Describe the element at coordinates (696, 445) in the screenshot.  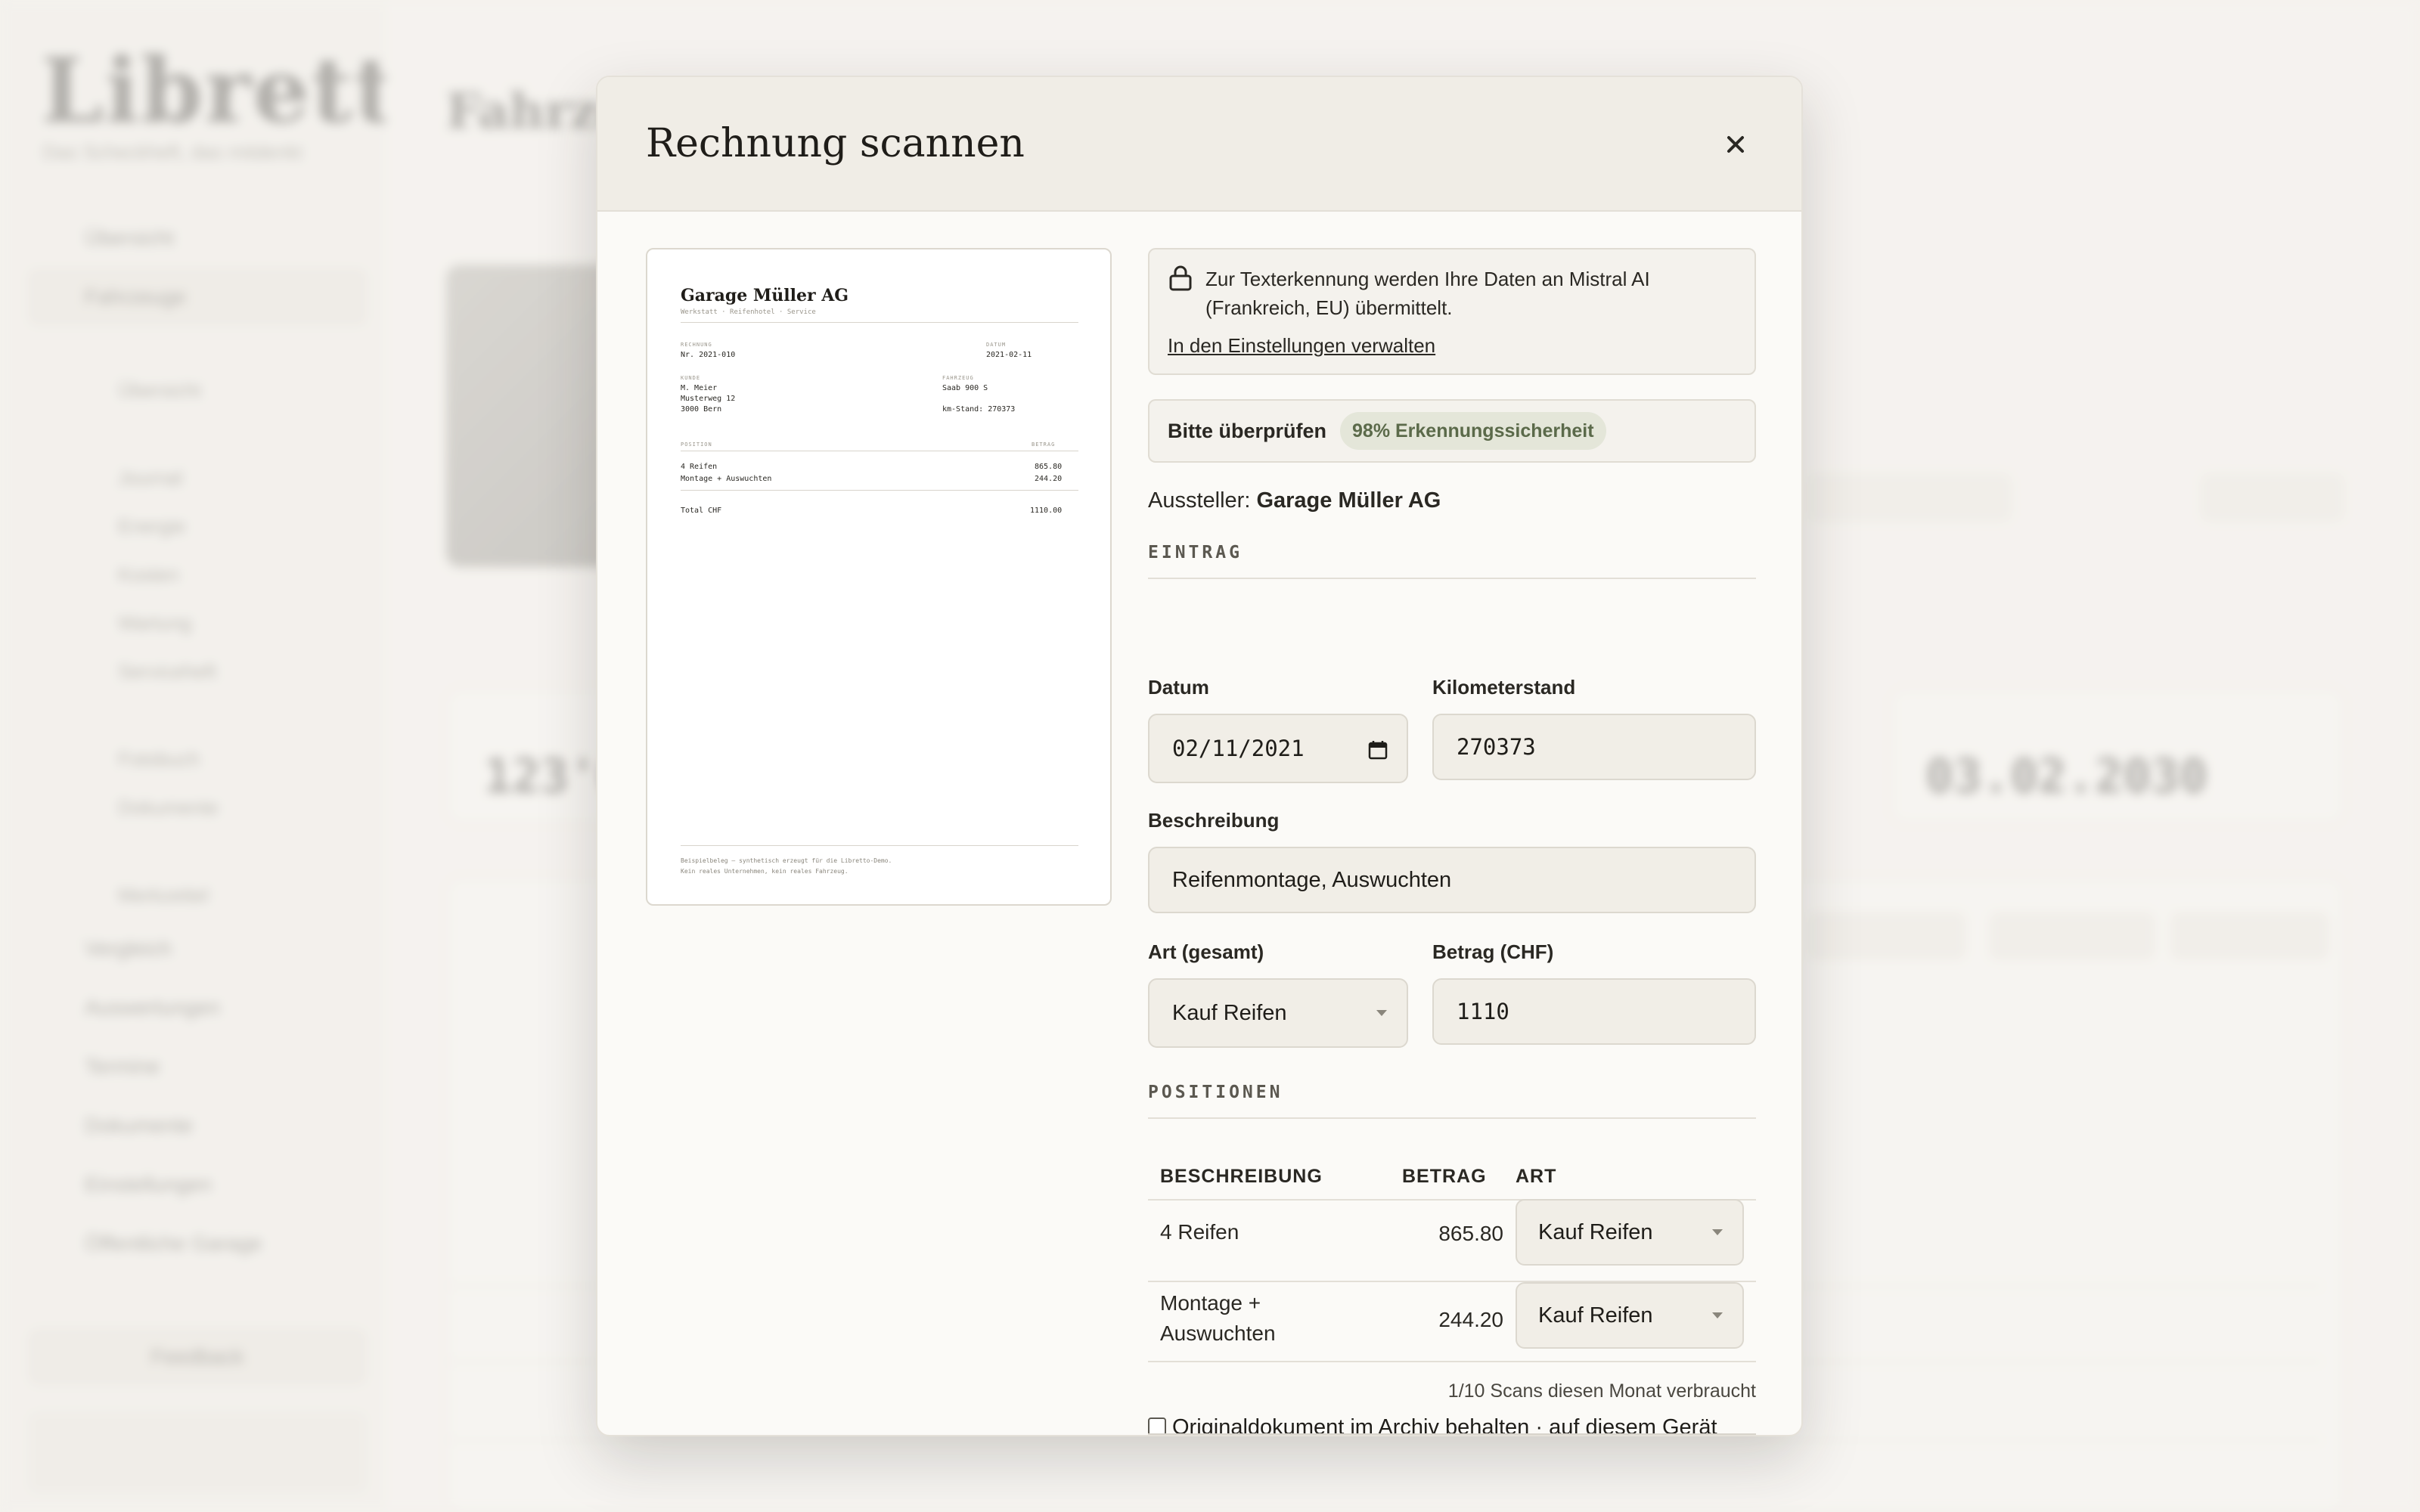
I see `preview-cap-position: POSITION` at that location.